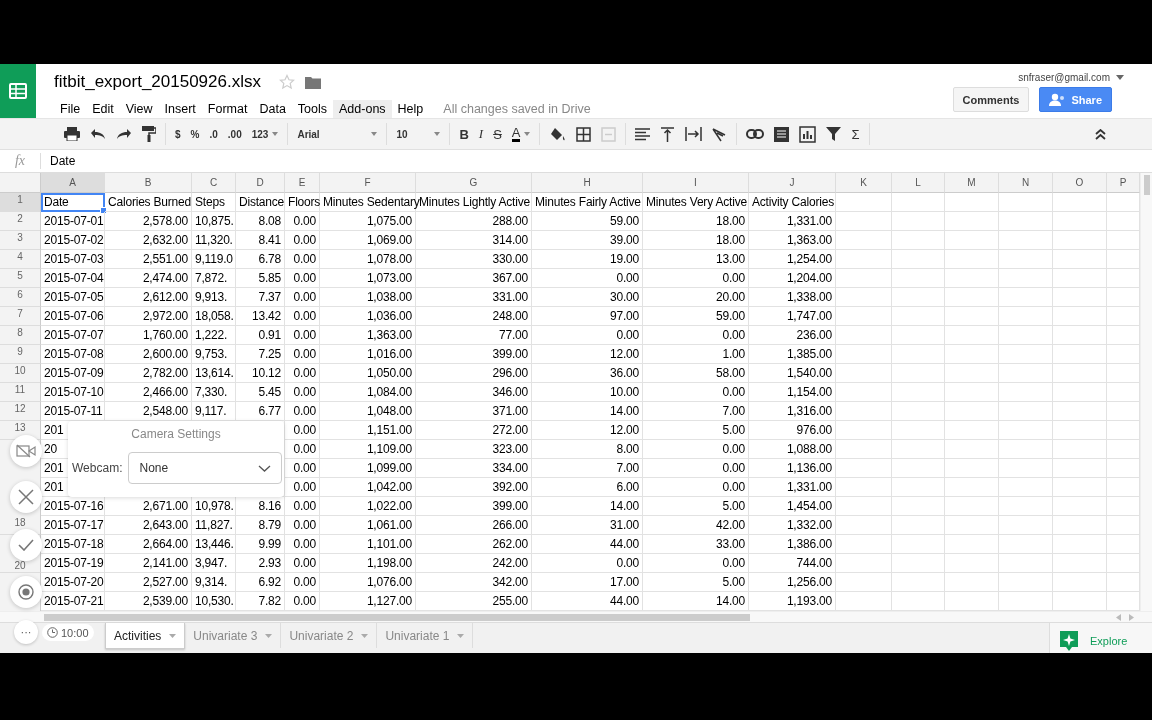  What do you see at coordinates (474, 563) in the screenshot?
I see `table-cell: 242.00` at bounding box center [474, 563].